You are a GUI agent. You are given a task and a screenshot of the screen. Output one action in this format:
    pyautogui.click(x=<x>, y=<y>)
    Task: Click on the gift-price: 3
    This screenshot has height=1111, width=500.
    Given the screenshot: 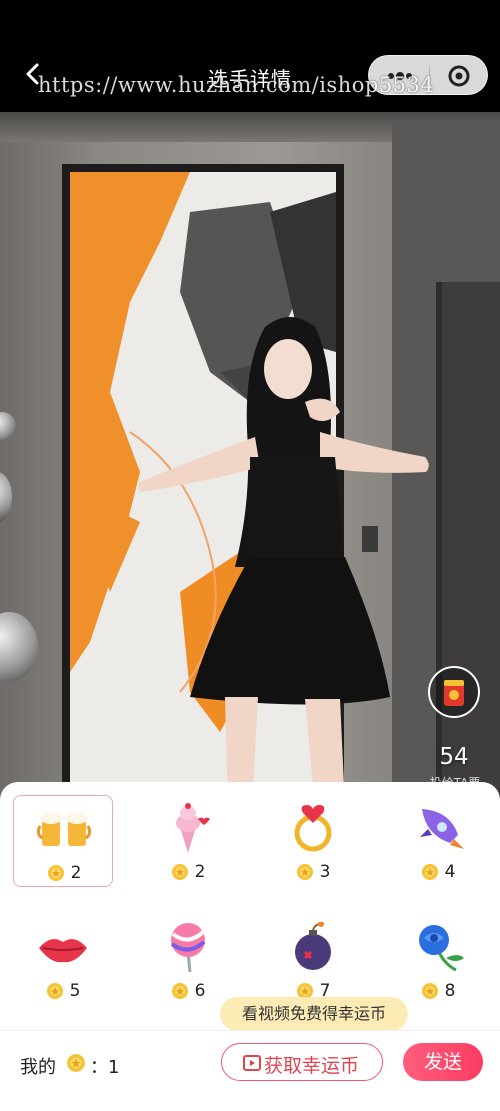 What is the action you would take?
    pyautogui.click(x=325, y=871)
    